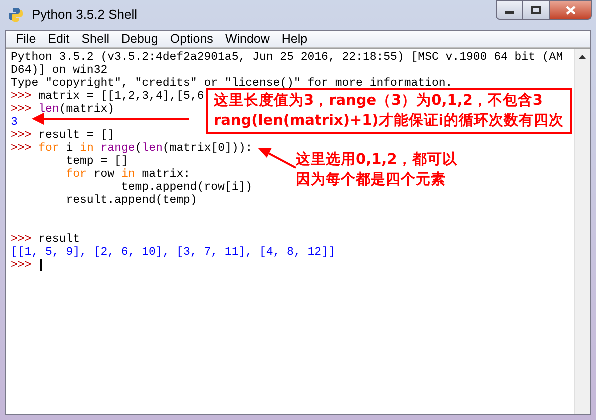  What do you see at coordinates (26, 39) in the screenshot?
I see `menu-item: File` at bounding box center [26, 39].